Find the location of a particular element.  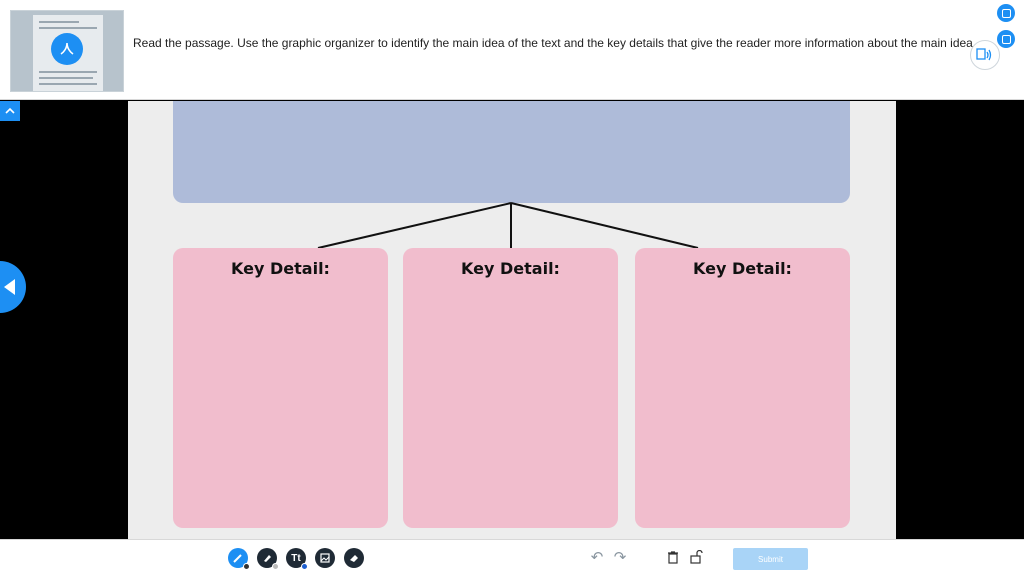

image-tool-button is located at coordinates (325, 558).